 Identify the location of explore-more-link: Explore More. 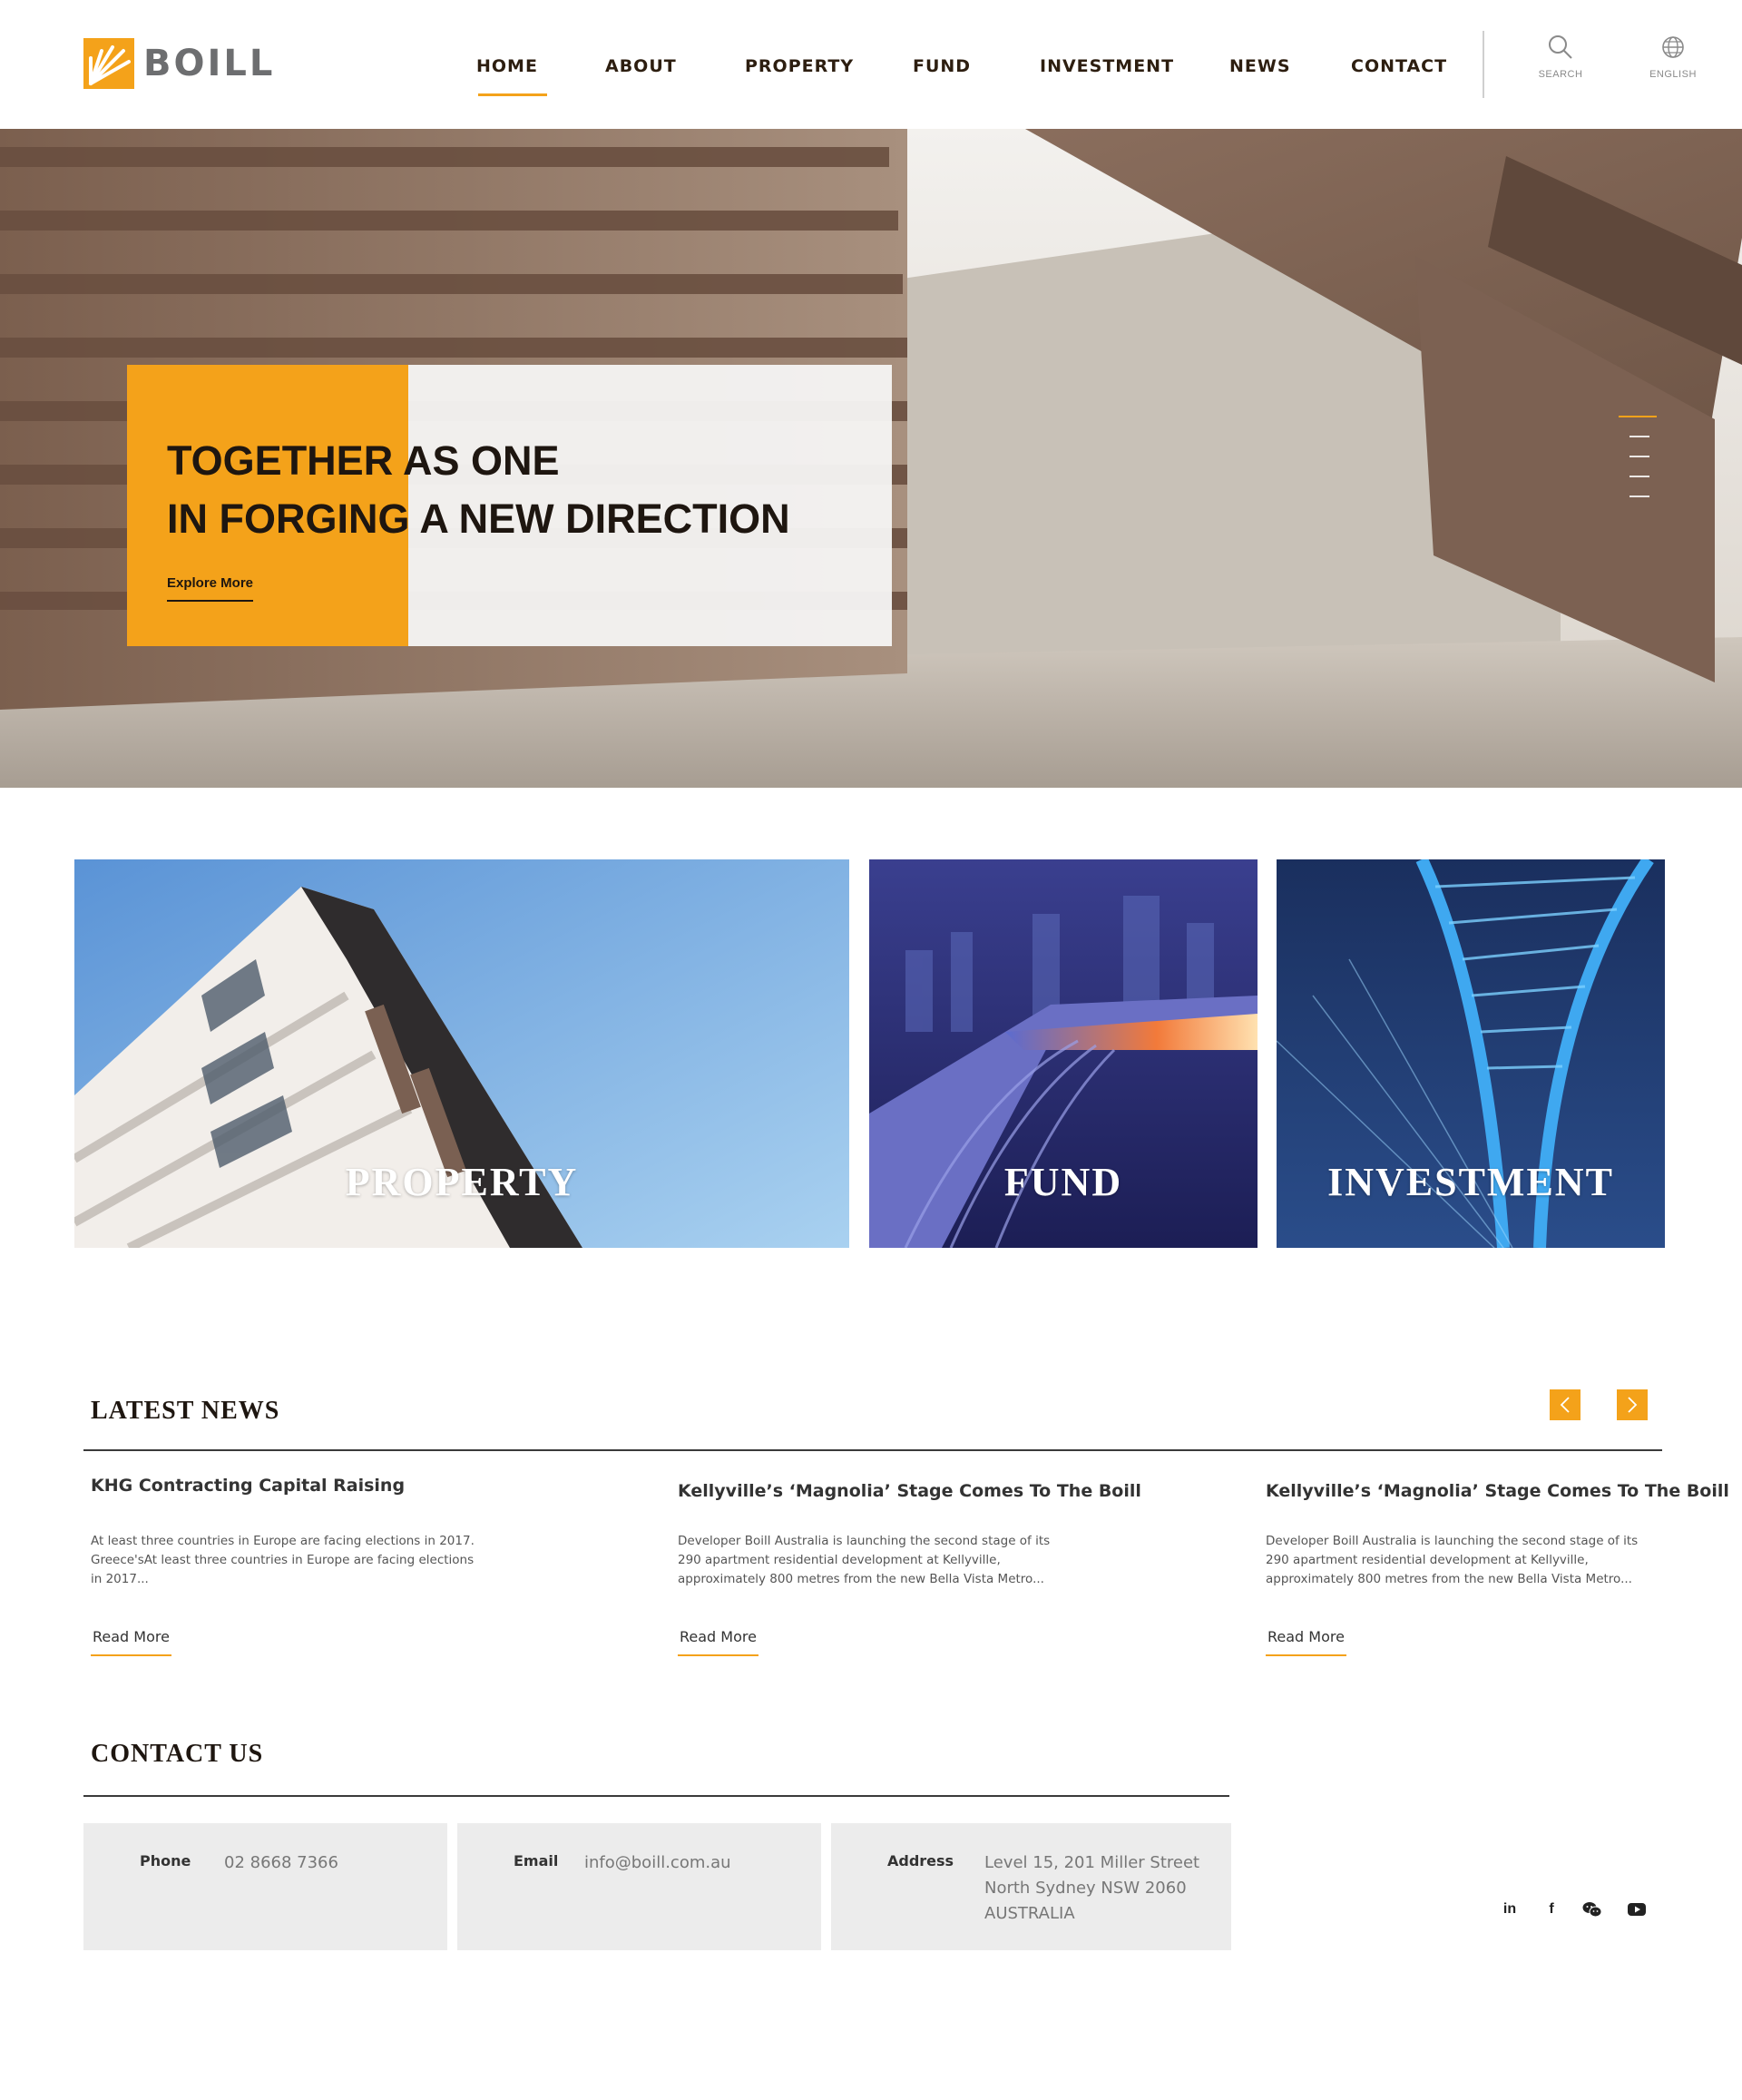
(210, 588).